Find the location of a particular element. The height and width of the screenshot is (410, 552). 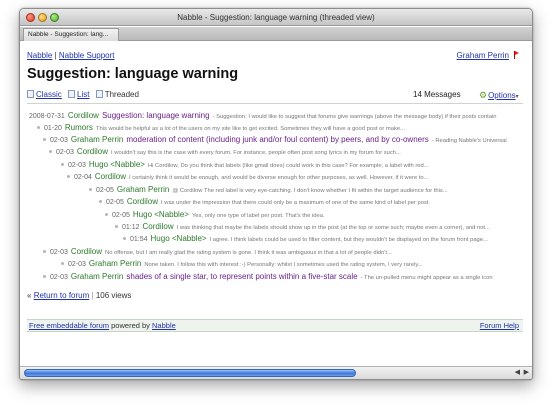

page-title: Suggestion: language warning is located at coordinates (133, 74).